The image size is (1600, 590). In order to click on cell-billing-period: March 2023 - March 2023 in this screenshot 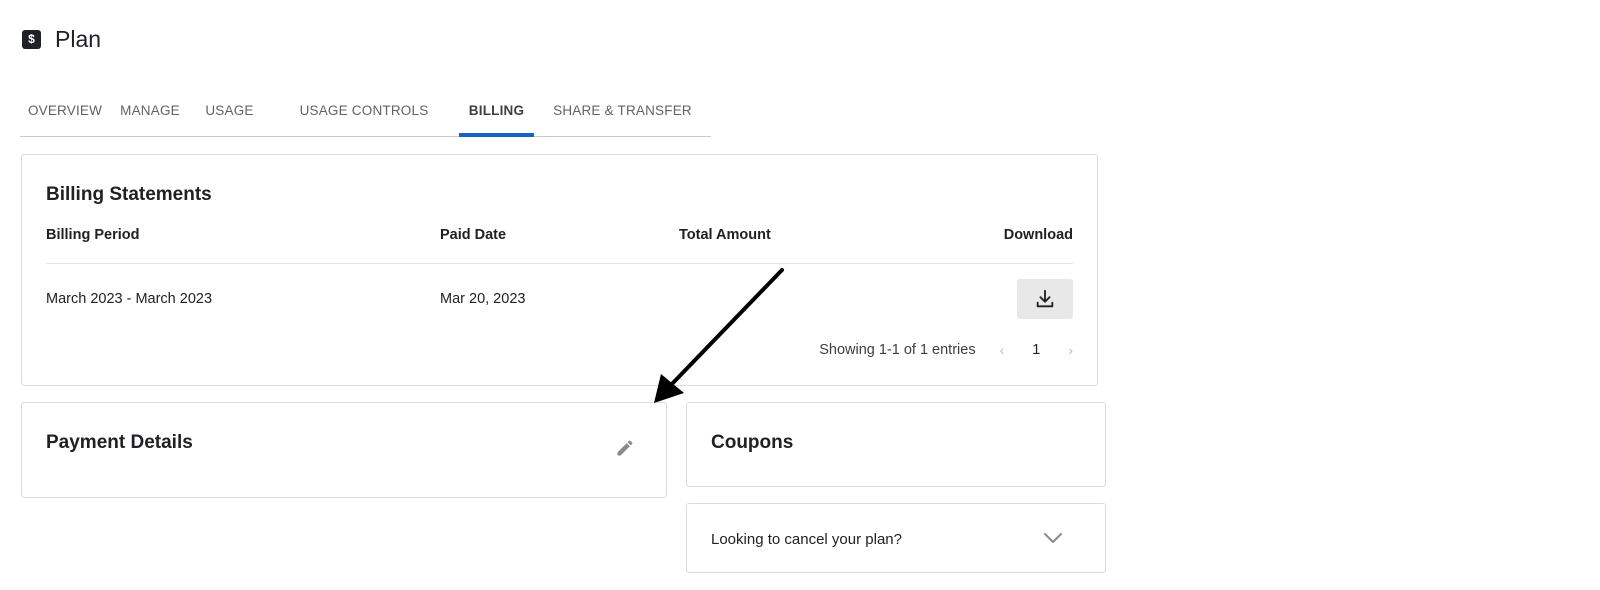, I will do `click(129, 299)`.